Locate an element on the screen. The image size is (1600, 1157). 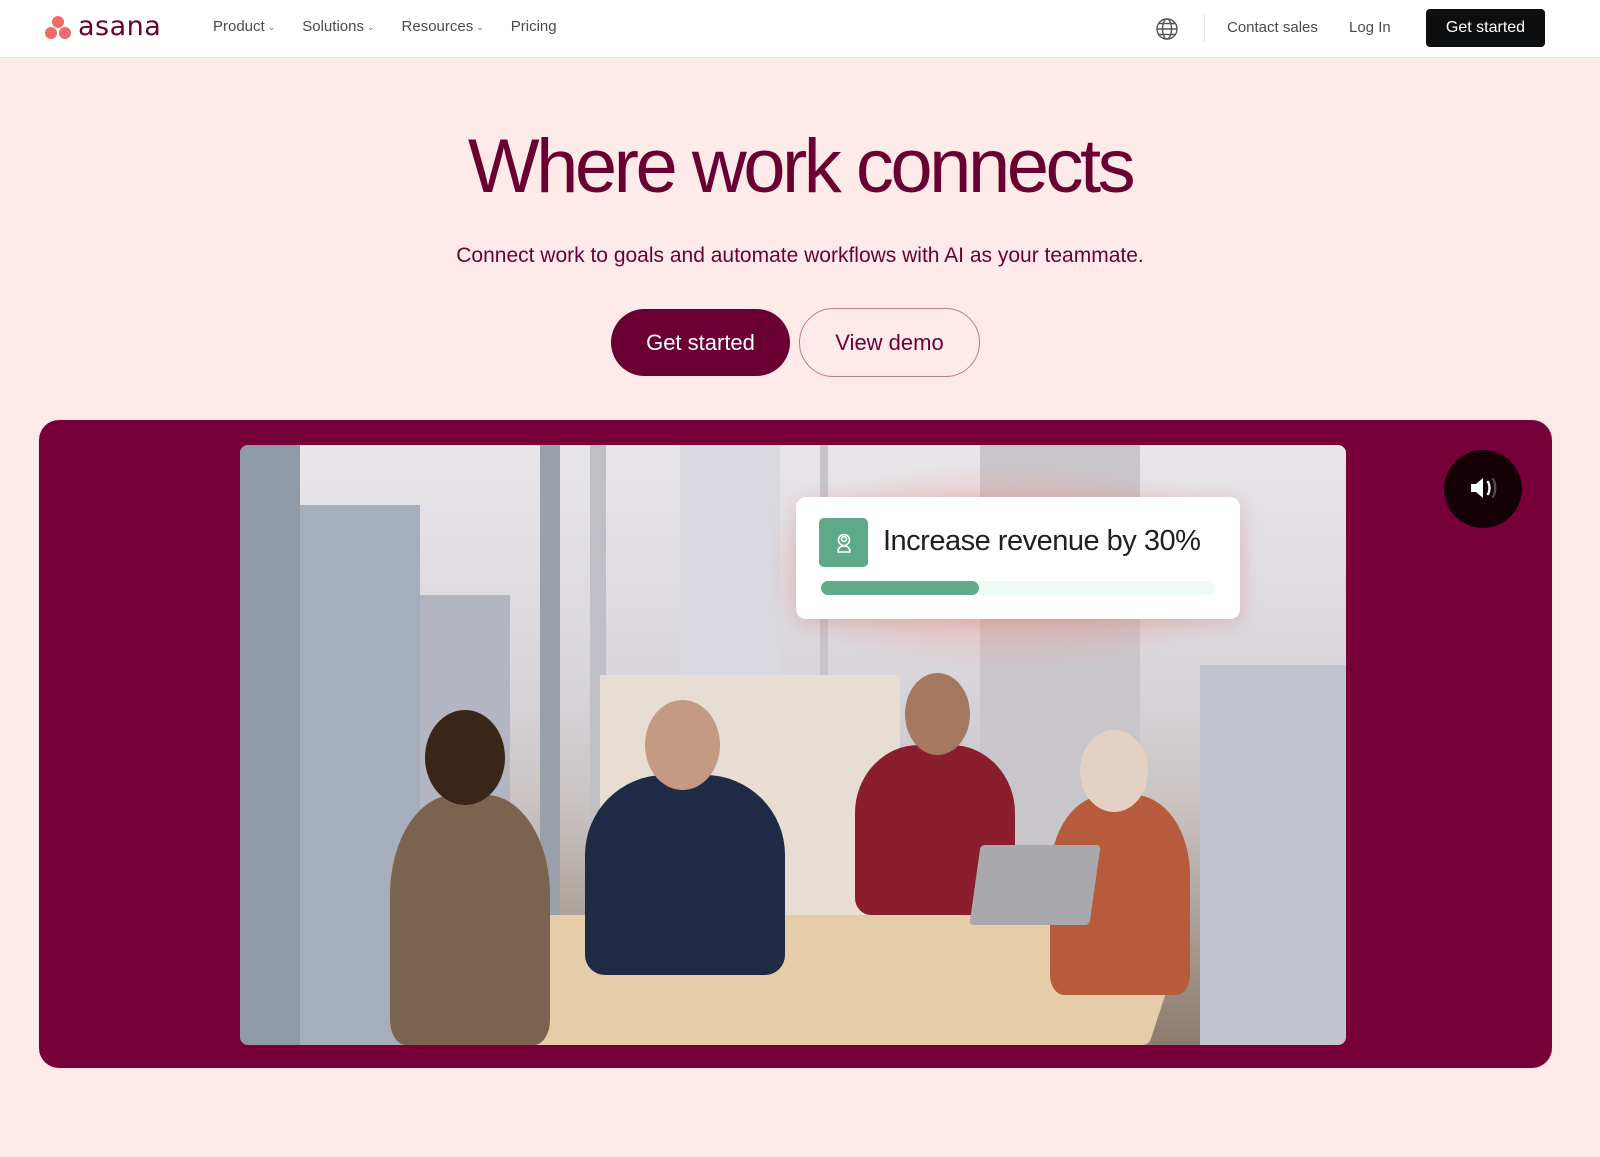
nav-pricing: Pricing is located at coordinates (534, 26).